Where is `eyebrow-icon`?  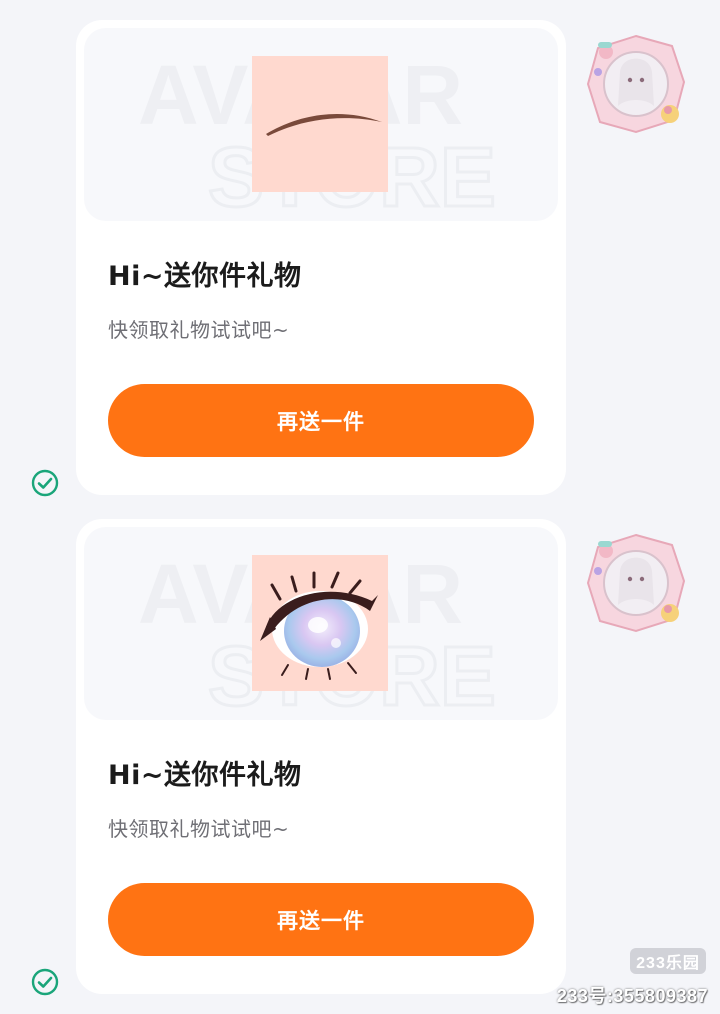 eyebrow-icon is located at coordinates (324, 124).